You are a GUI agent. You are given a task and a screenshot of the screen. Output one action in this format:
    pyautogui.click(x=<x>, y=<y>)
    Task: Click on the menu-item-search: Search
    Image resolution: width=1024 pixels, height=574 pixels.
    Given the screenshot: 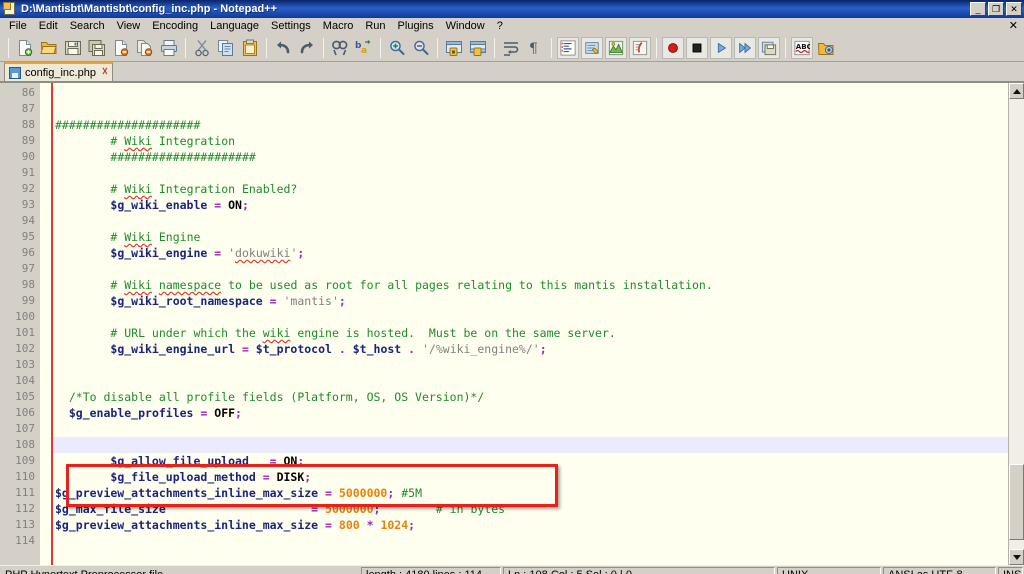 What is the action you would take?
    pyautogui.click(x=87, y=26)
    